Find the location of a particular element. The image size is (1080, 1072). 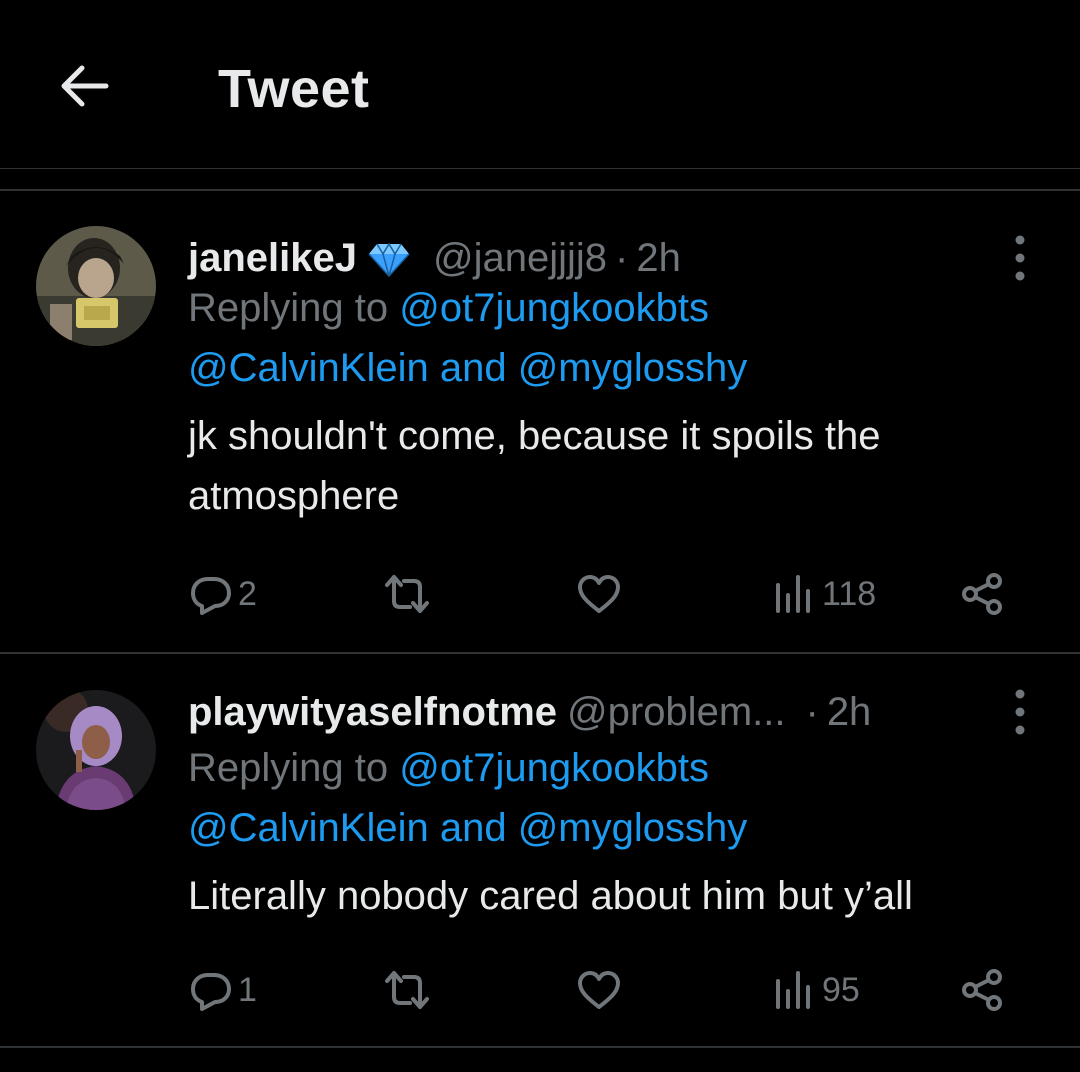

author-row: playwityaselfnotme @problem... · 2h is located at coordinates (529, 712).